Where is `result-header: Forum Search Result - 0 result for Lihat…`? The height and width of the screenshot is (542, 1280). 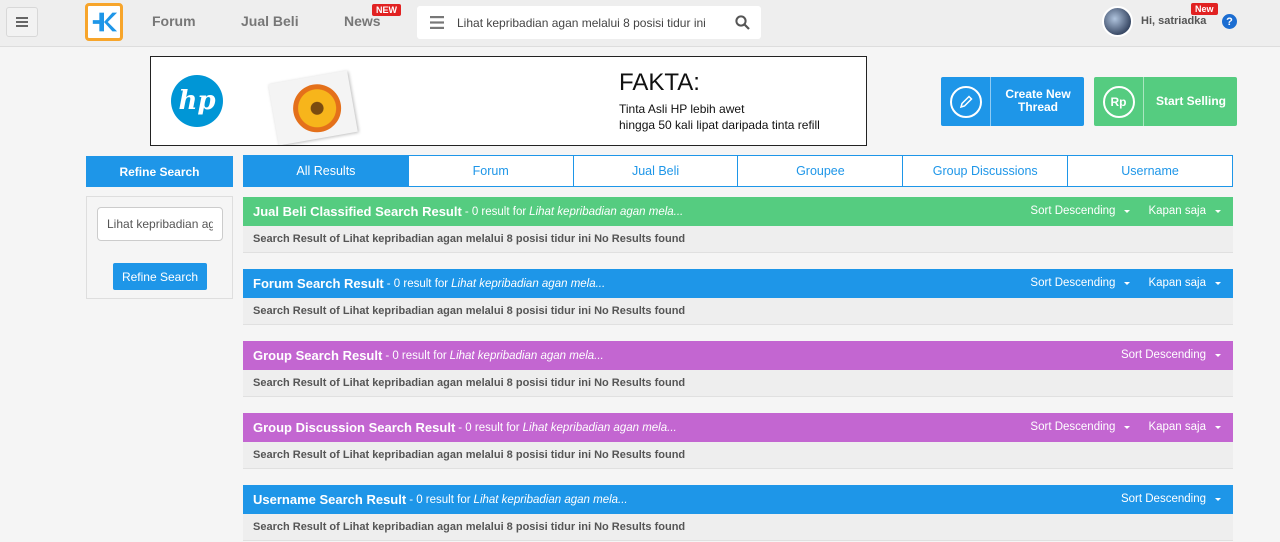
result-header: Forum Search Result - 0 result for Lihat… is located at coordinates (738, 283).